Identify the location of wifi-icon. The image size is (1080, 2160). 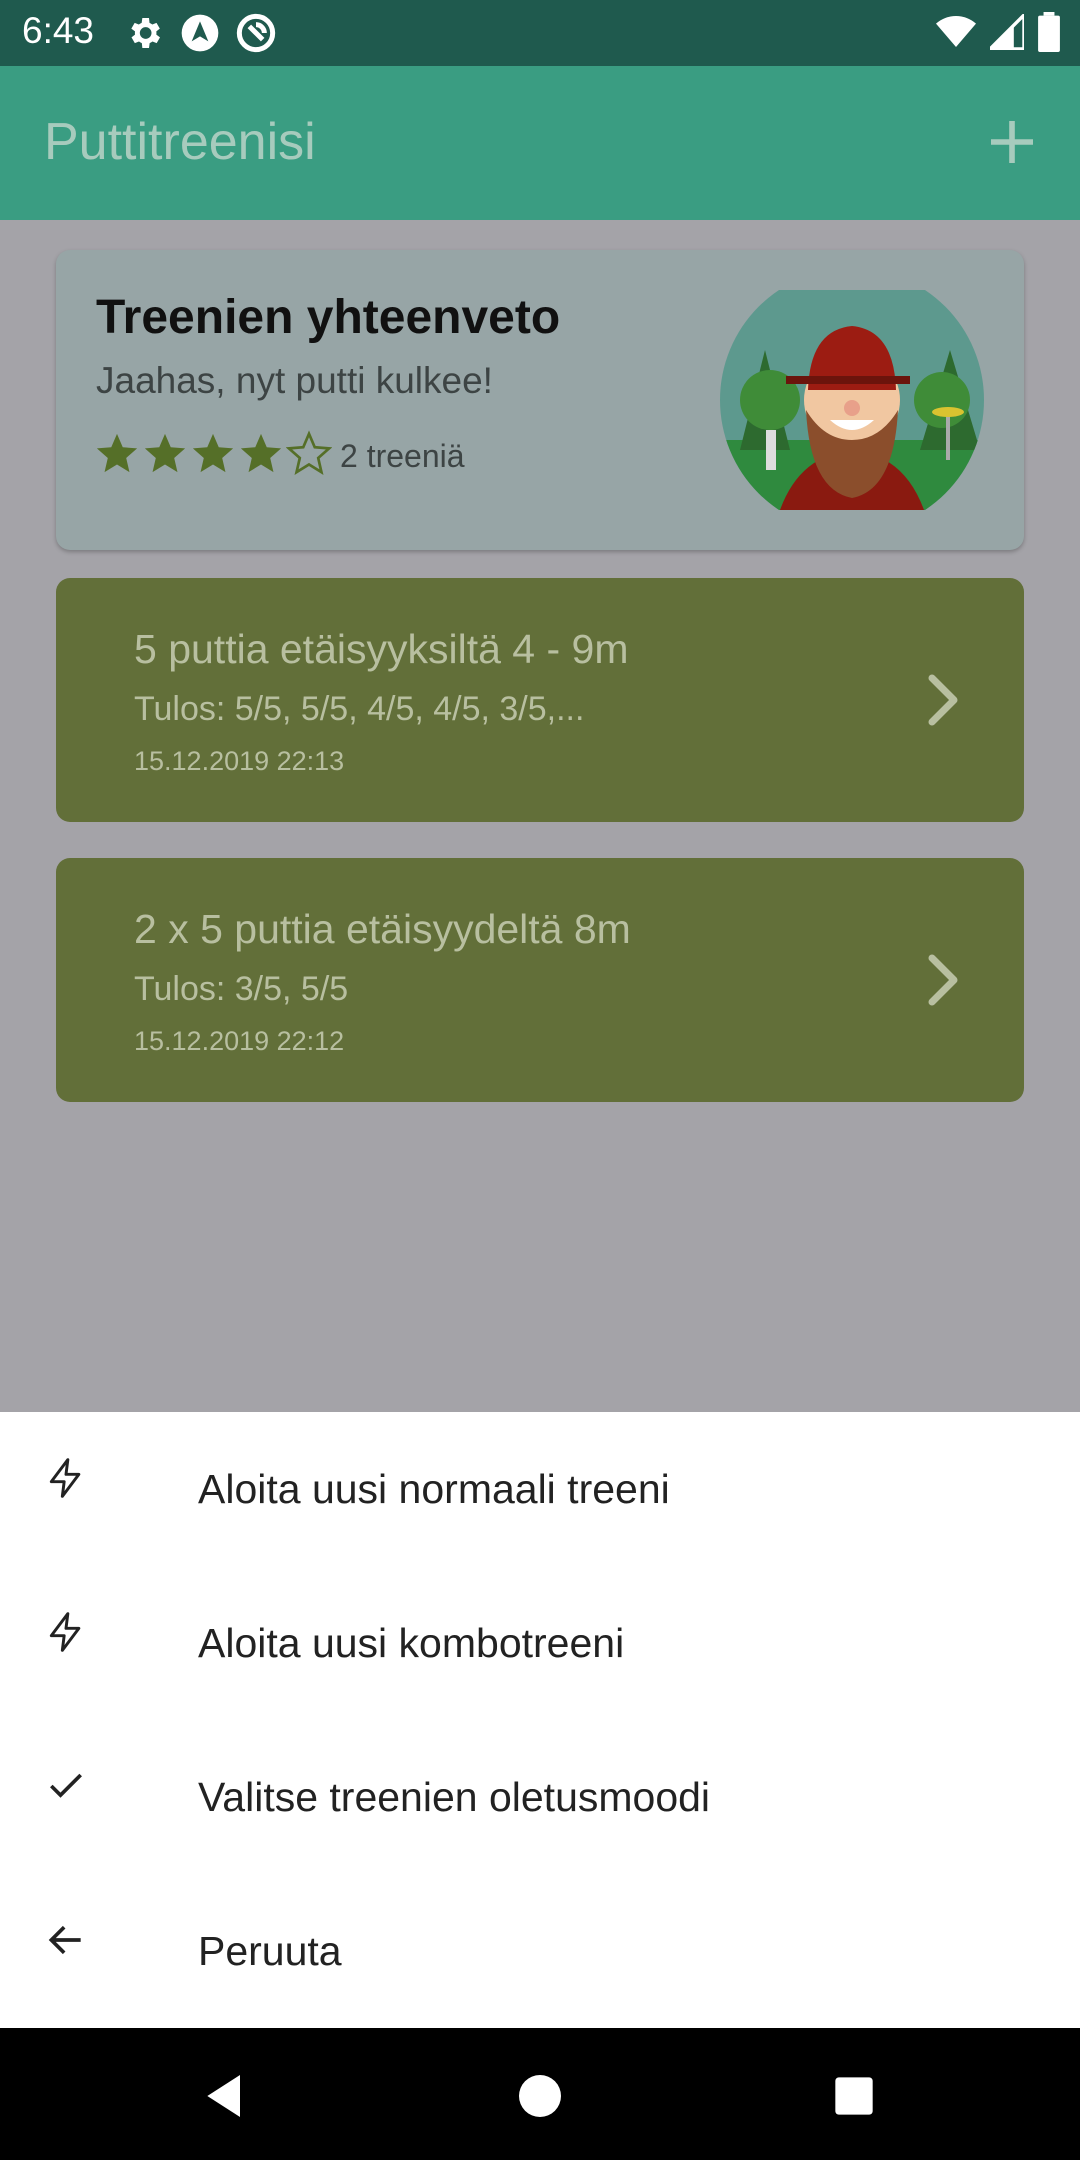
(956, 31).